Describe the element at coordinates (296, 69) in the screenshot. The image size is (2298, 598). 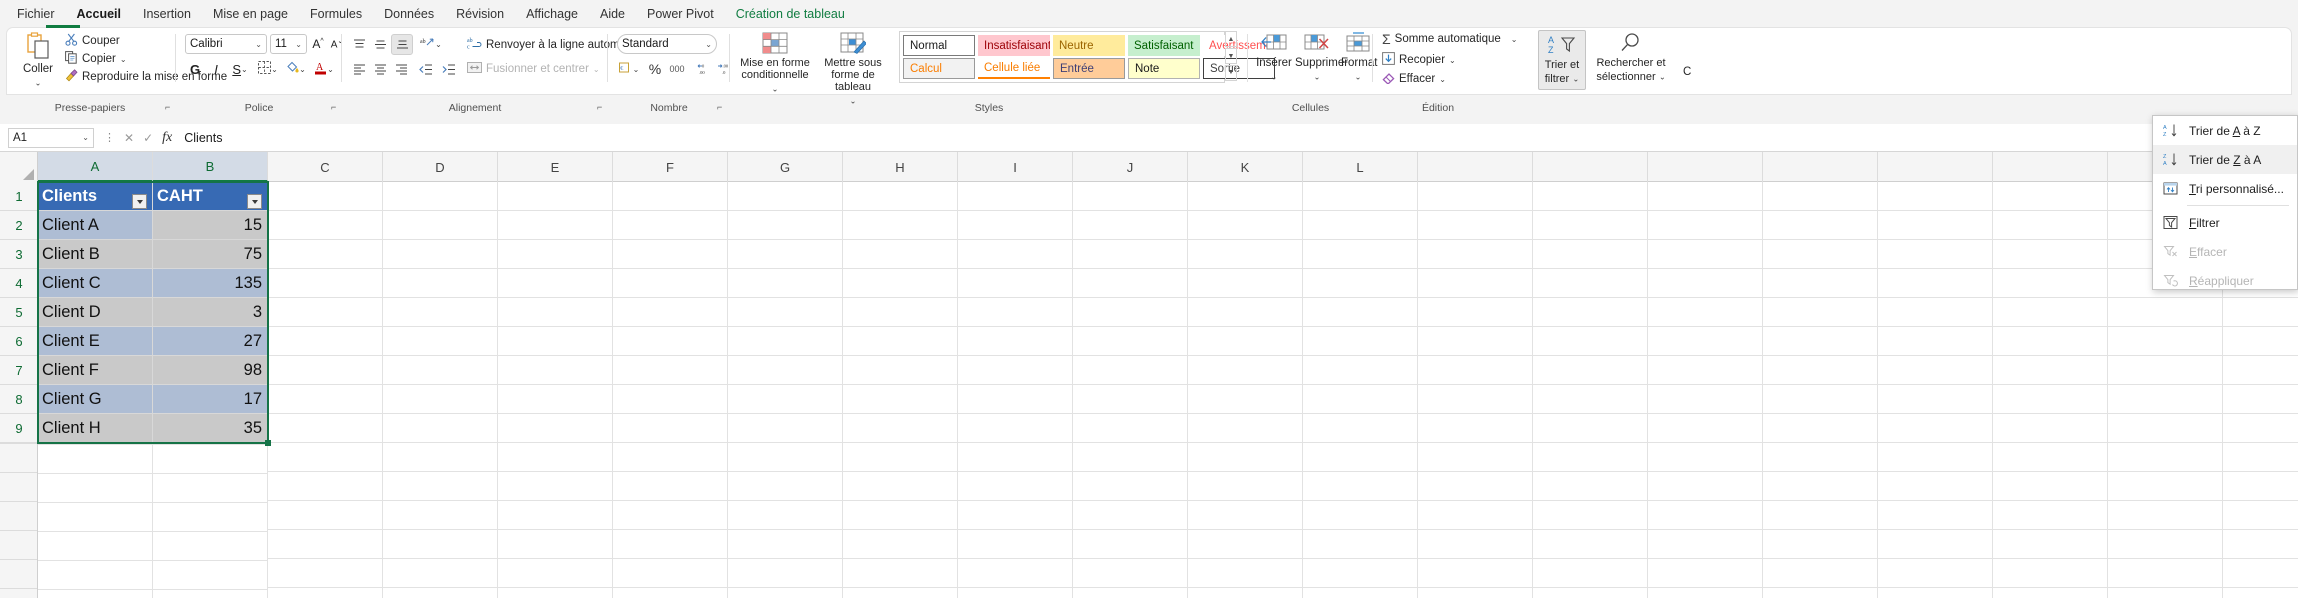
I see `fill-color-button: ⌄` at that location.